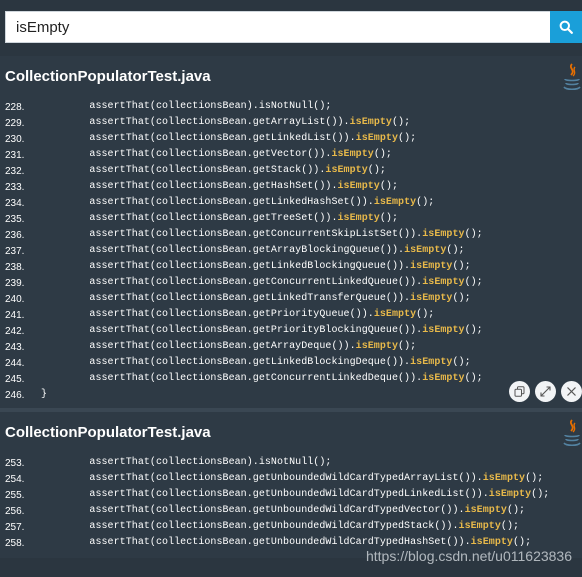 The height and width of the screenshot is (577, 582). I want to click on line-number: 236., so click(15, 235).